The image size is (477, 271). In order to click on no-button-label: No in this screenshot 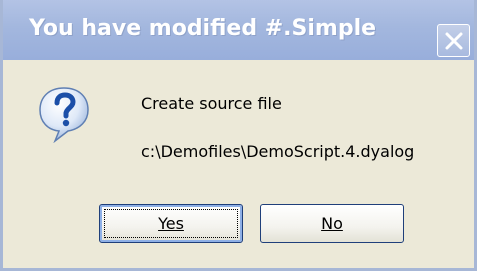, I will do `click(332, 223)`.